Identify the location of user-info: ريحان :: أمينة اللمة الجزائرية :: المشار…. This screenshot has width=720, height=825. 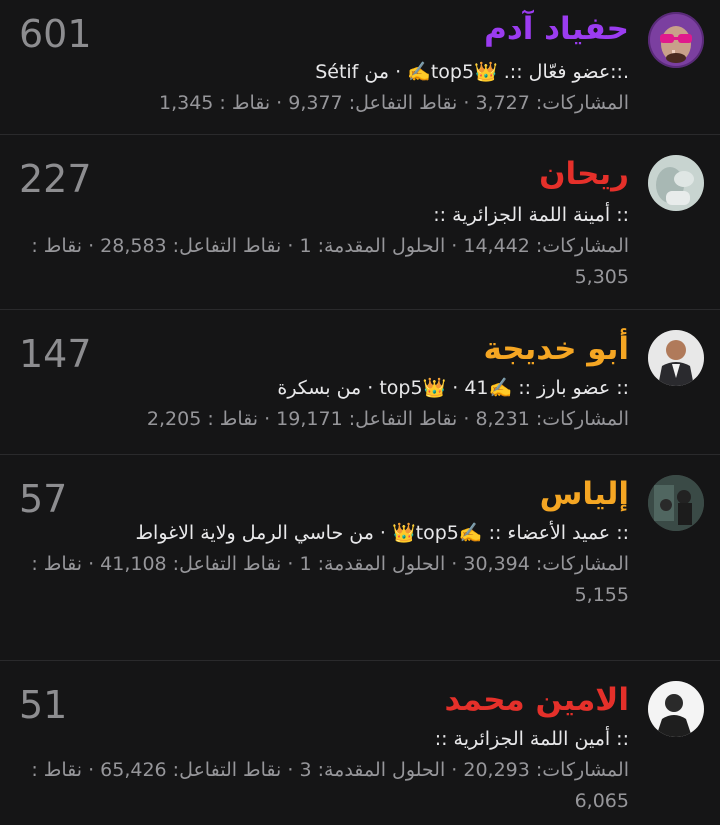
(322, 224).